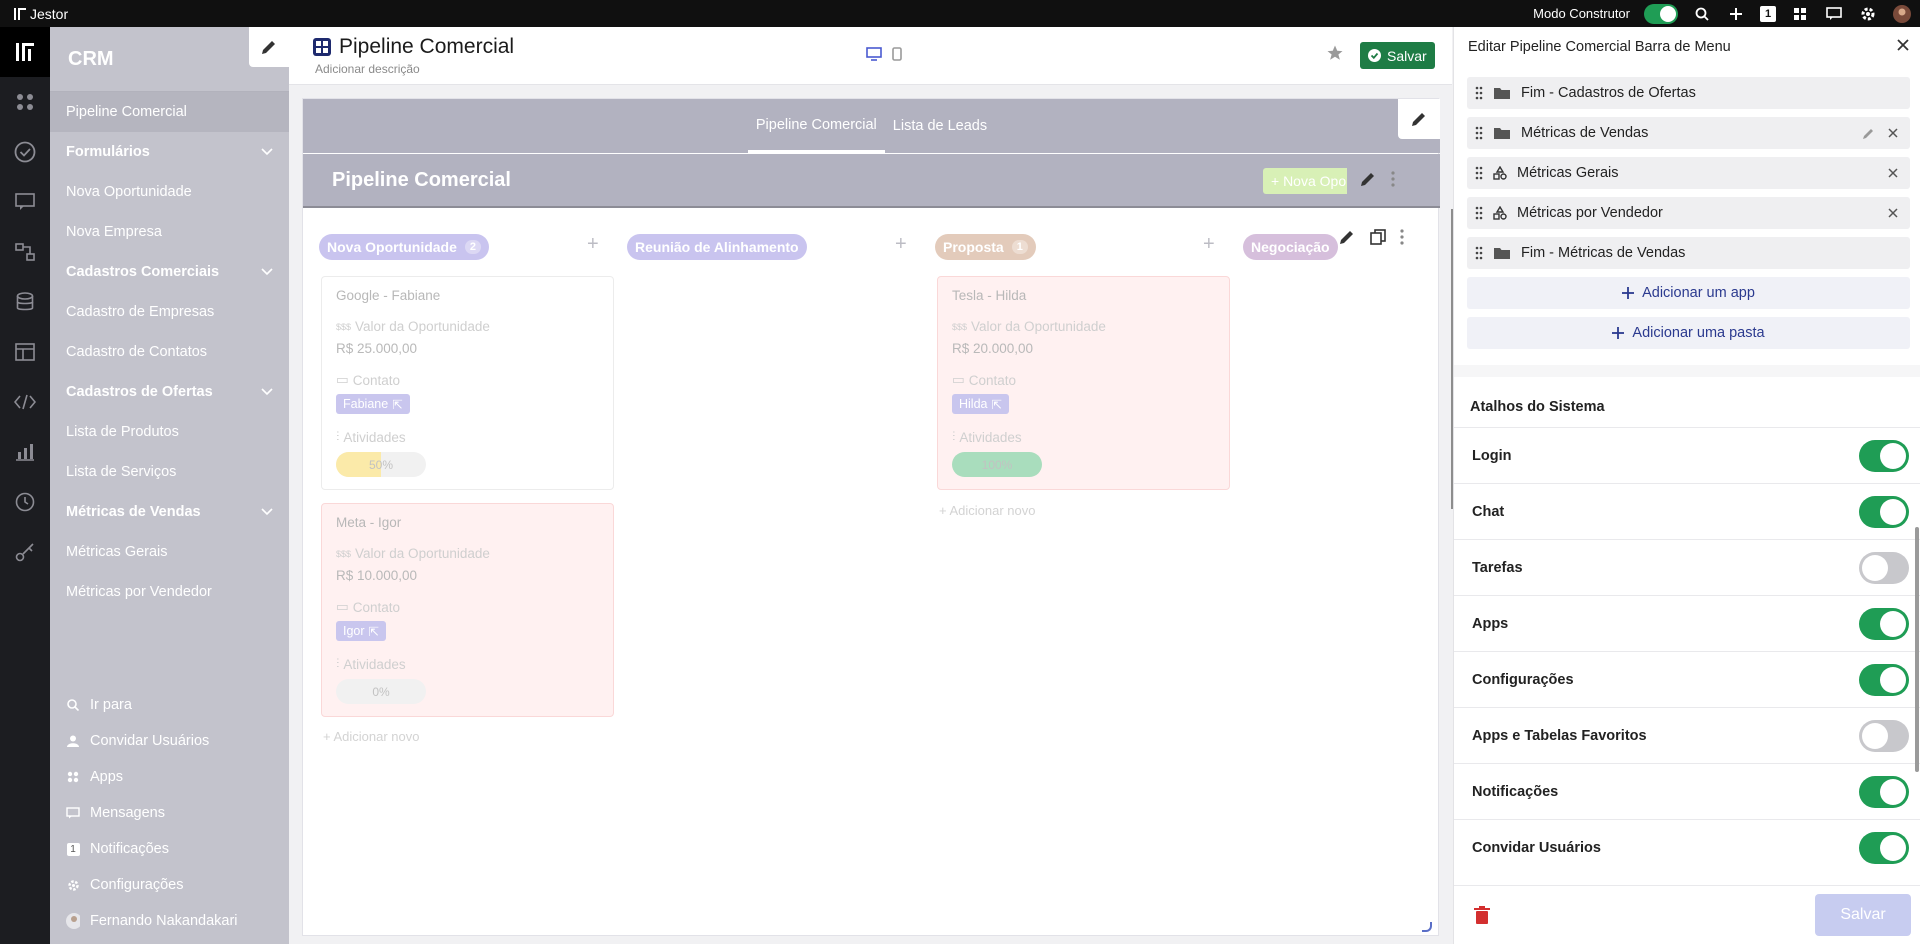 This screenshot has width=1920, height=944. What do you see at coordinates (874, 54) in the screenshot?
I see `desktop-icon` at bounding box center [874, 54].